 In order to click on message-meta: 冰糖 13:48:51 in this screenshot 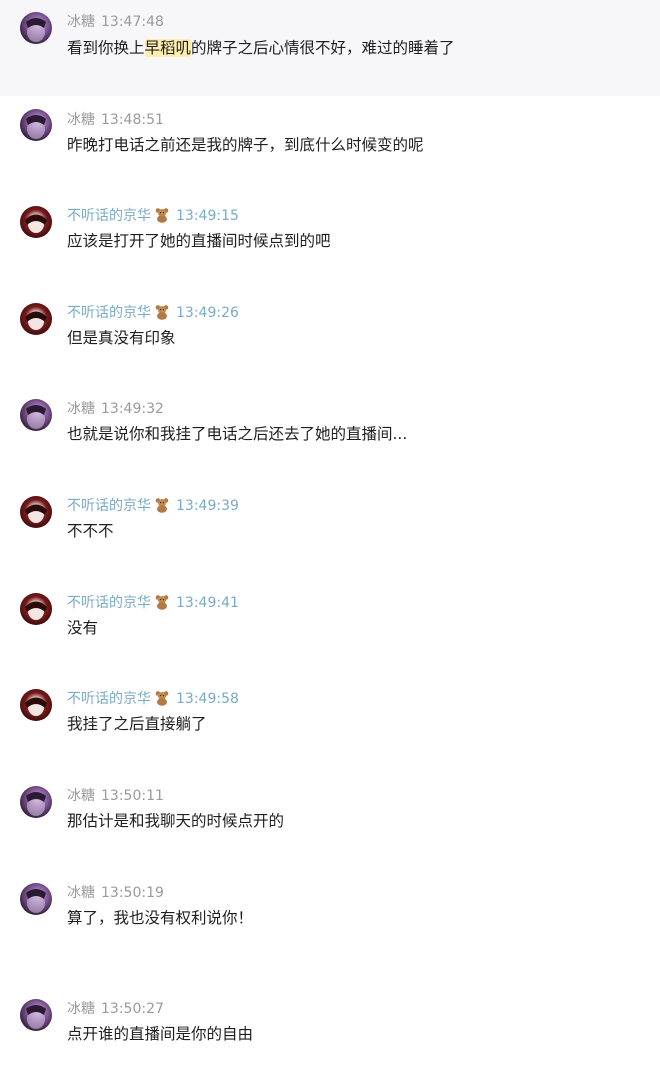, I will do `click(115, 120)`.